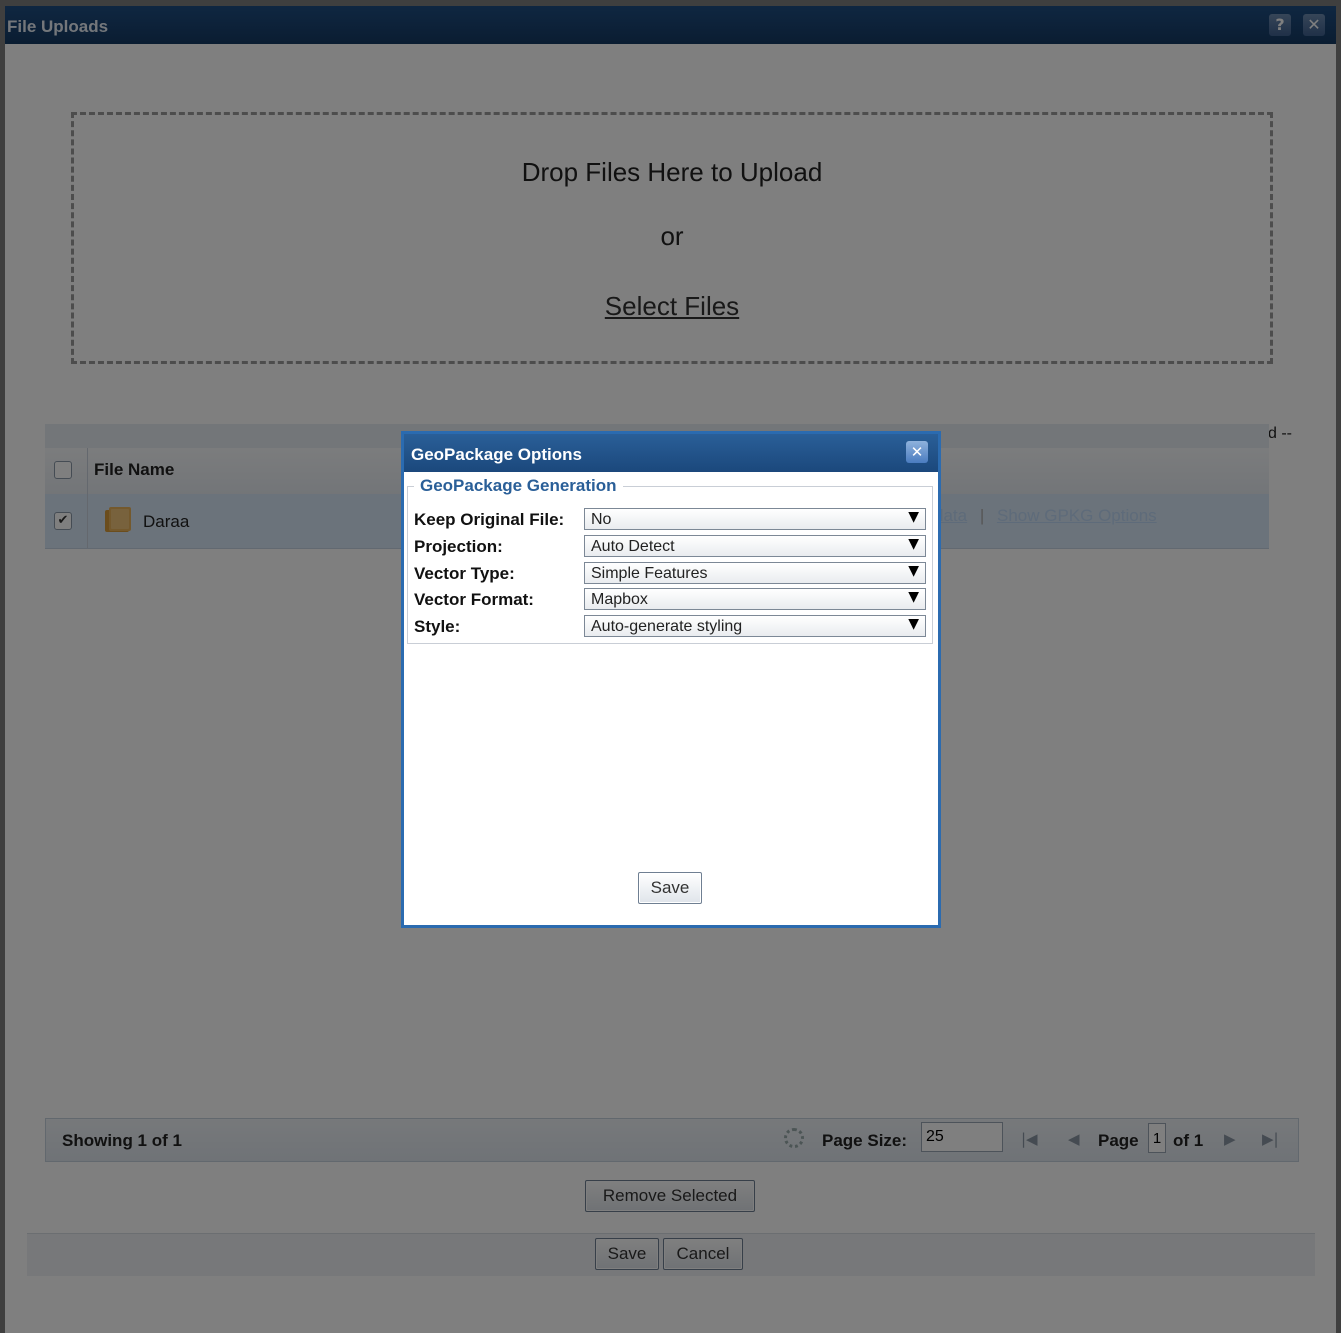  I want to click on vector-type-select: Simple Features ▼, so click(755, 573).